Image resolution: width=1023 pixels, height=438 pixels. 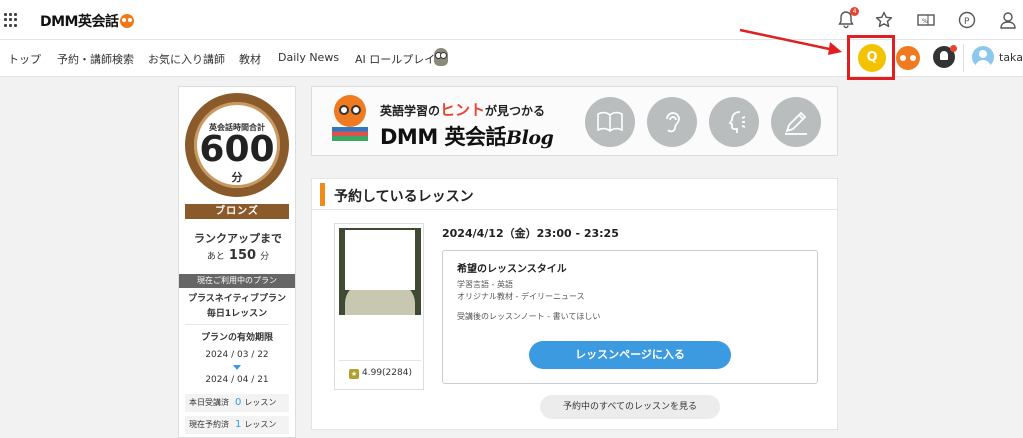 I want to click on rankup-label: ランクアップまで, so click(x=238, y=238).